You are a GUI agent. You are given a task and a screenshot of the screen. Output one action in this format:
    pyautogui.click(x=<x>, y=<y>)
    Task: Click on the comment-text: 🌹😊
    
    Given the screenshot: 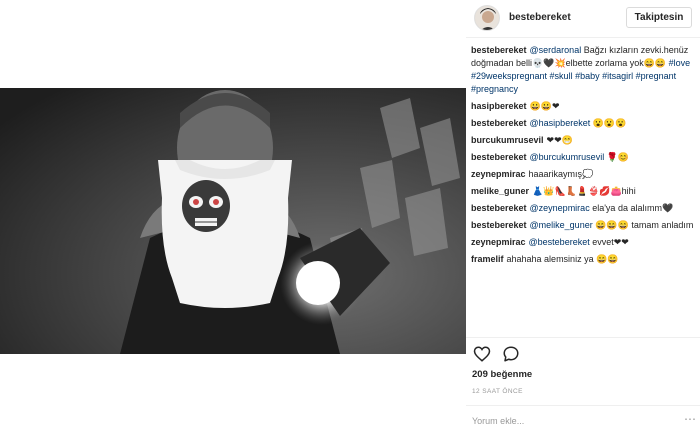 What is the action you would take?
    pyautogui.click(x=617, y=157)
    